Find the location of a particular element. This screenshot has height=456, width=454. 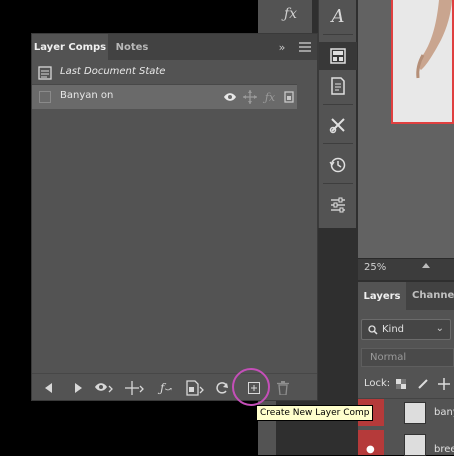

delete-comp-button is located at coordinates (283, 388).